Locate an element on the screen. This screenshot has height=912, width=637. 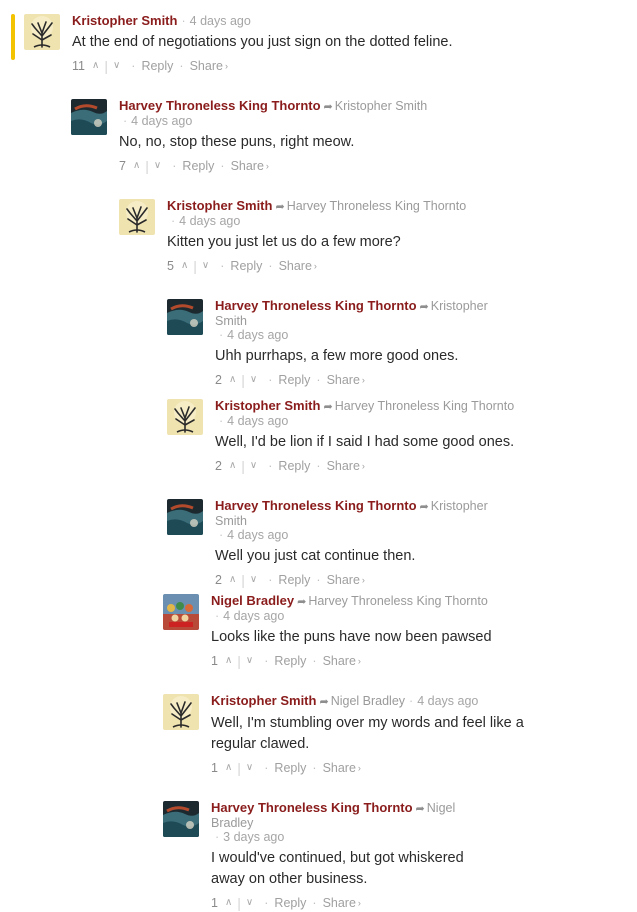
reply-to-name: Nigel Bradley is located at coordinates (368, 701).